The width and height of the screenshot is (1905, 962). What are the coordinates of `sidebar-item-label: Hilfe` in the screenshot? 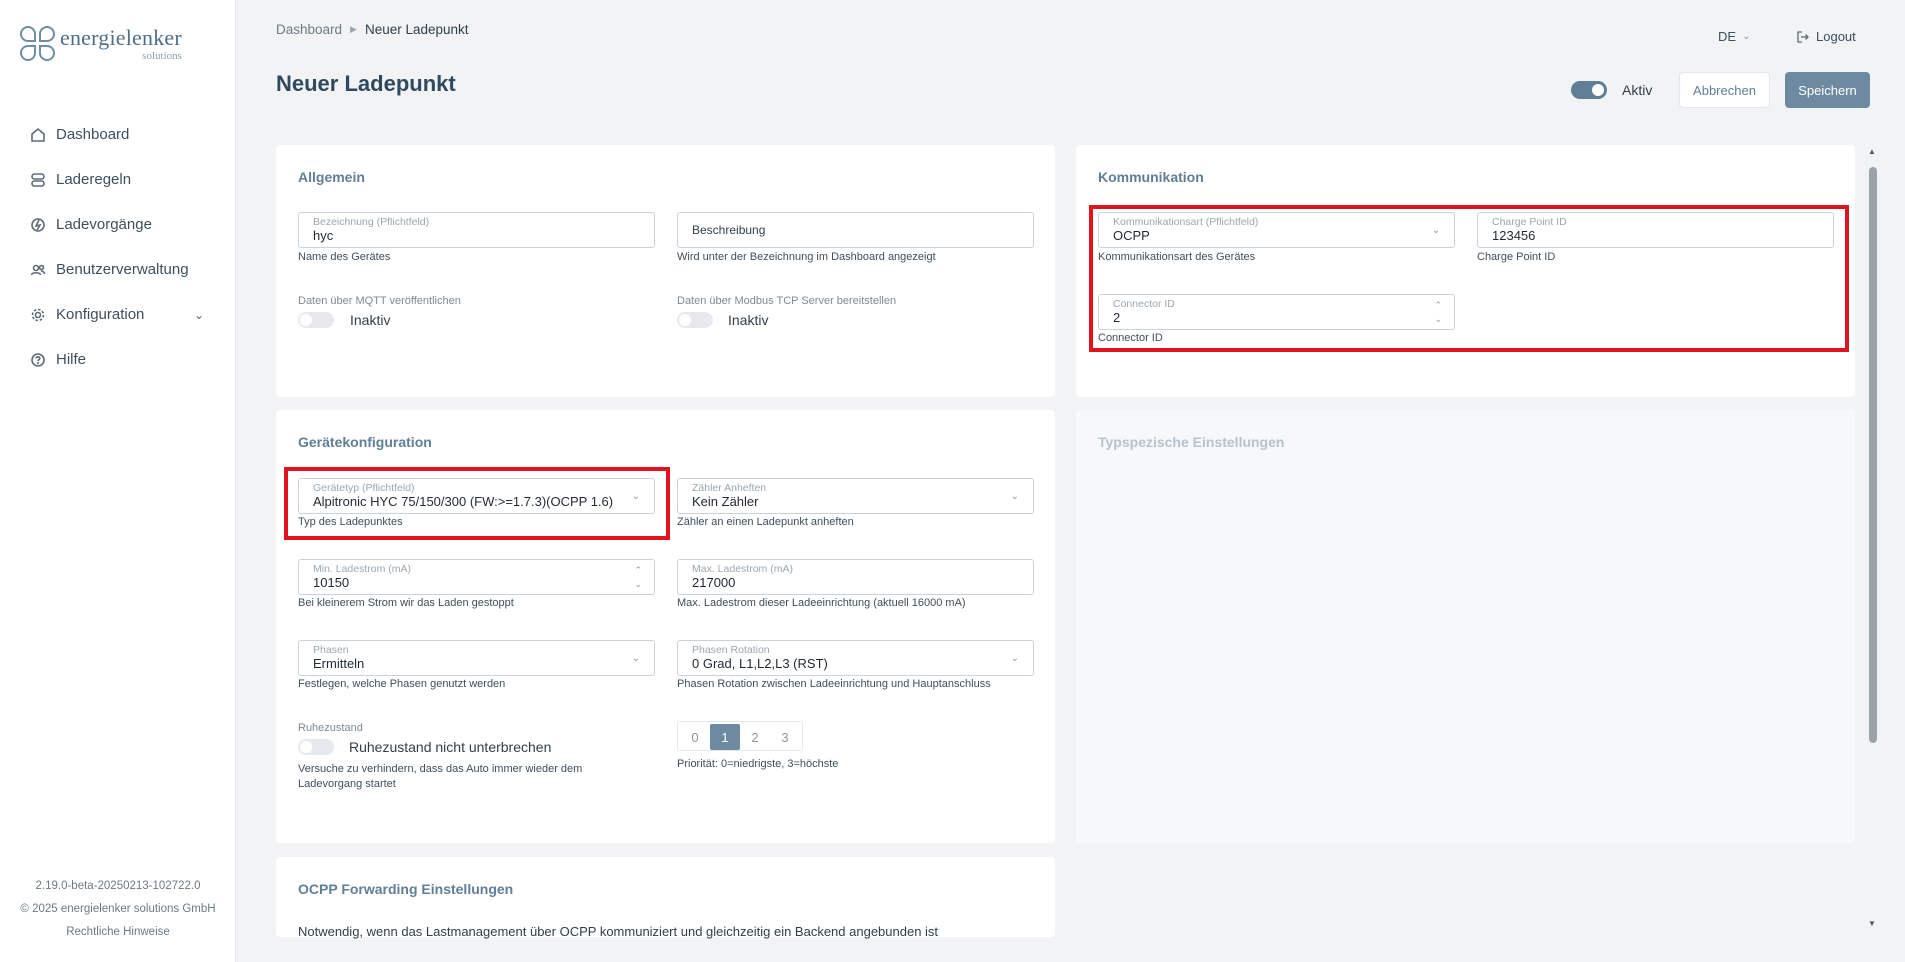 It's located at (71, 359).